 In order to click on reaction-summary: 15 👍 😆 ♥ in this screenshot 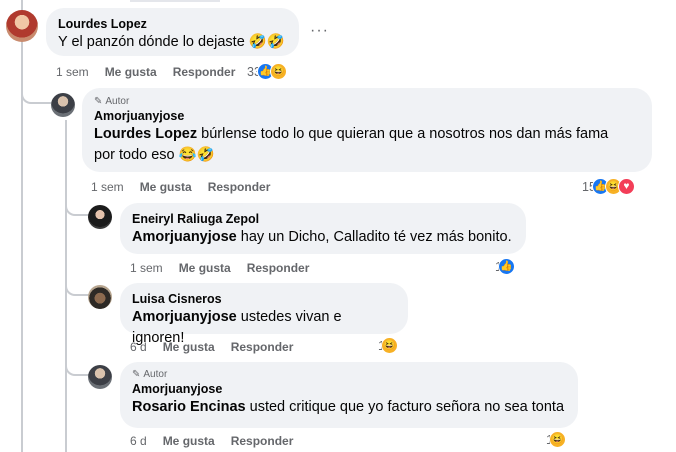, I will do `click(608, 186)`.